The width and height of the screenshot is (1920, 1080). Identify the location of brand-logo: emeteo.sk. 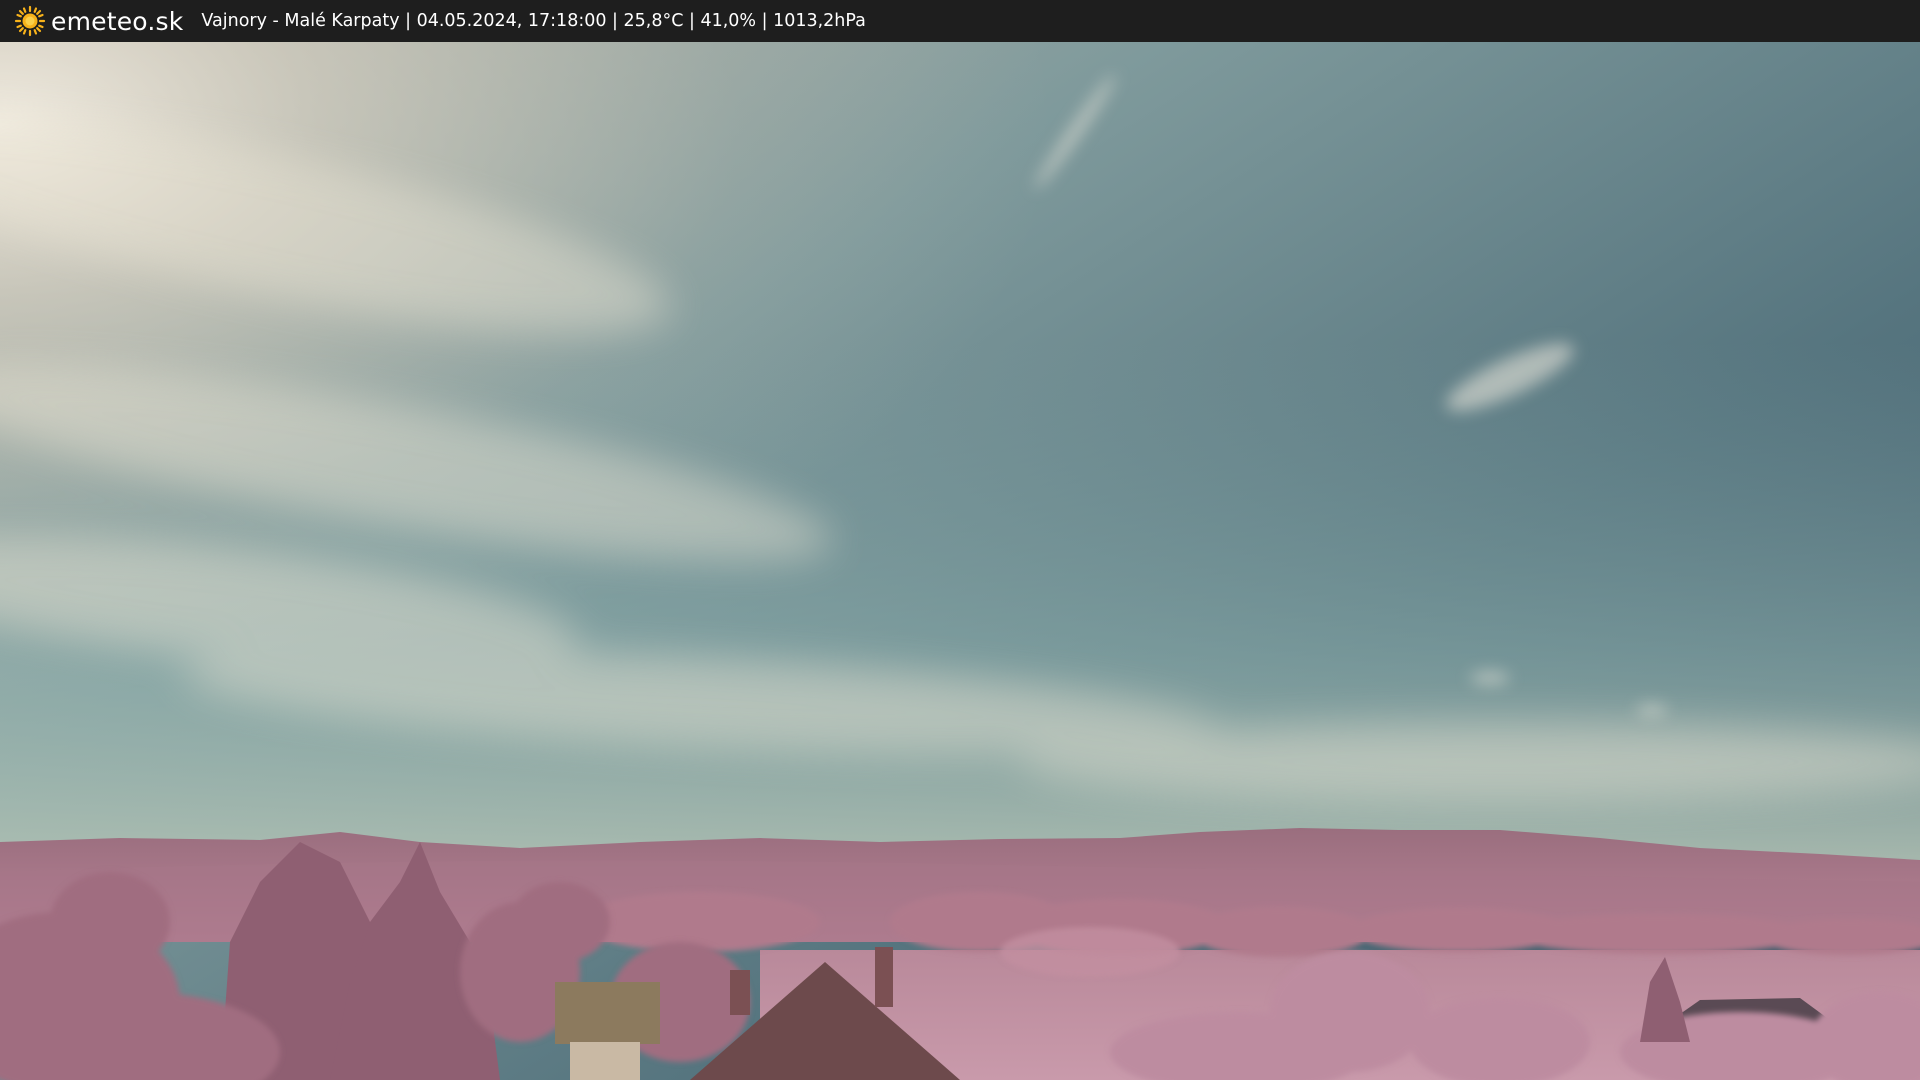
(98, 21).